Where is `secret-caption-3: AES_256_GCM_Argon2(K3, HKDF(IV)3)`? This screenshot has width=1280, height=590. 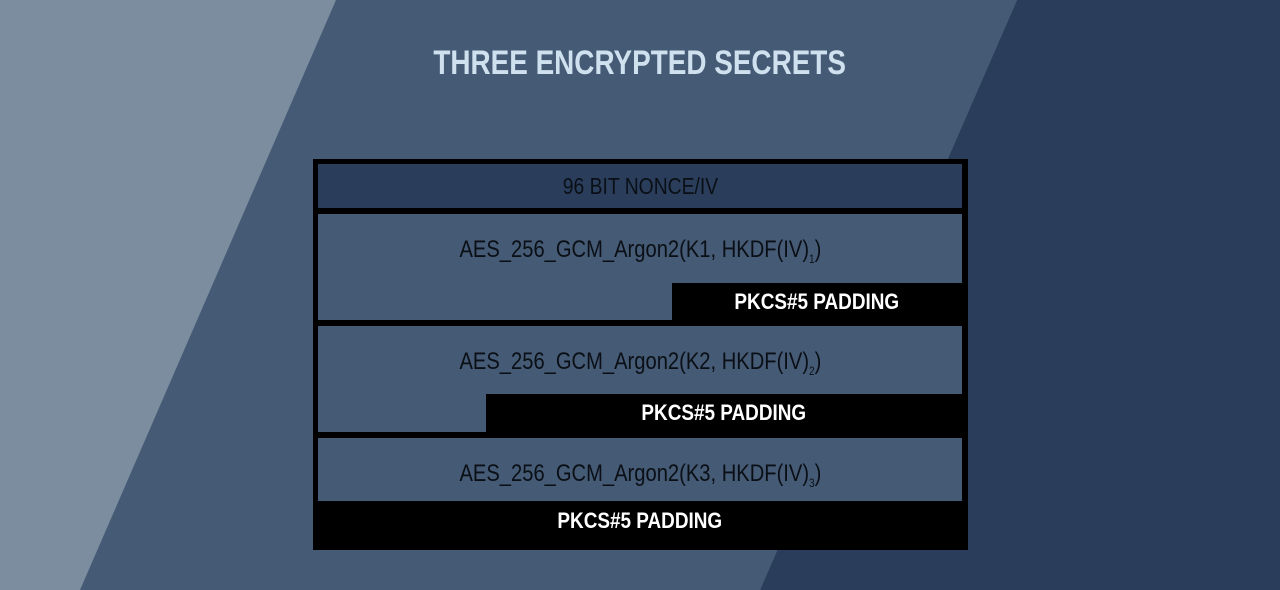 secret-caption-3: AES_256_GCM_Argon2(K3, HKDF(IV)3) is located at coordinates (640, 475).